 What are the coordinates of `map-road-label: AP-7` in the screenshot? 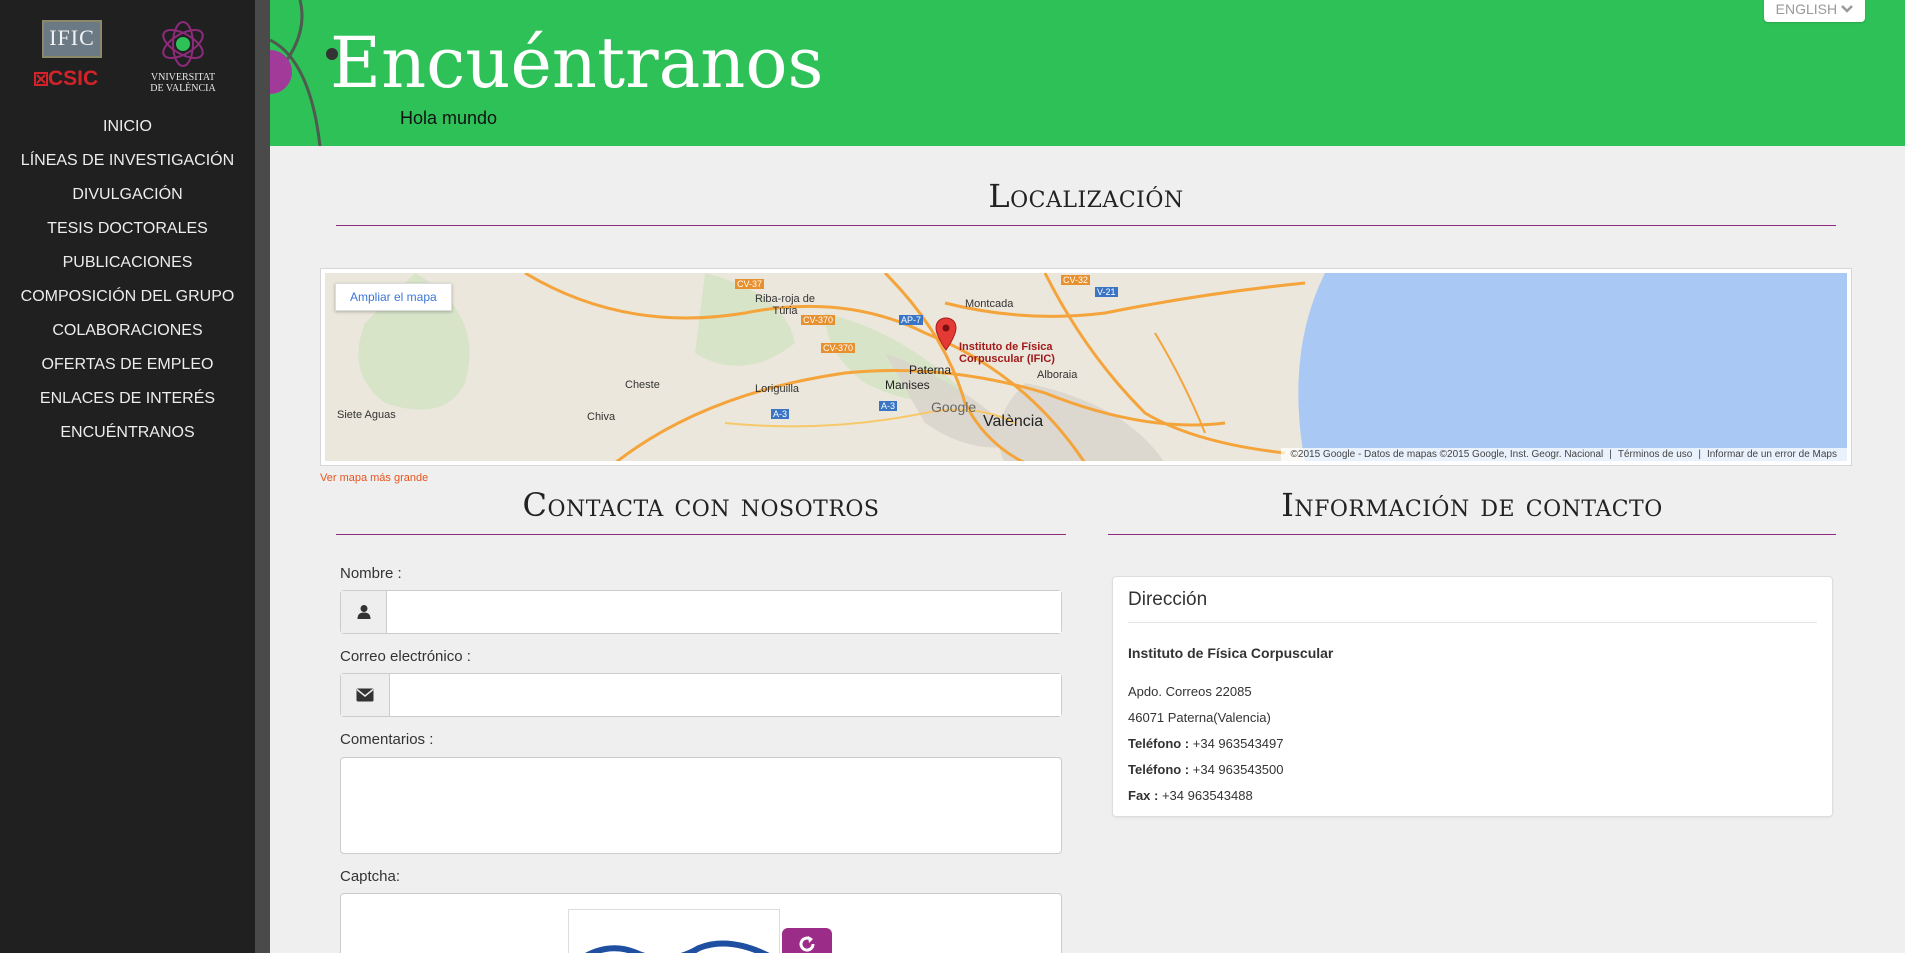 It's located at (911, 320).